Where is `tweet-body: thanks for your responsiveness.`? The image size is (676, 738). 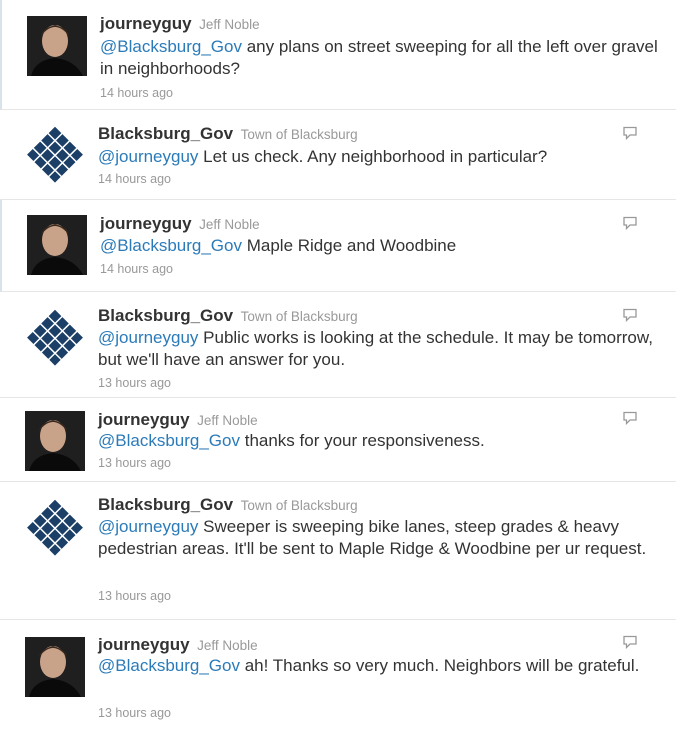 tweet-body: thanks for your responsiveness. is located at coordinates (362, 440).